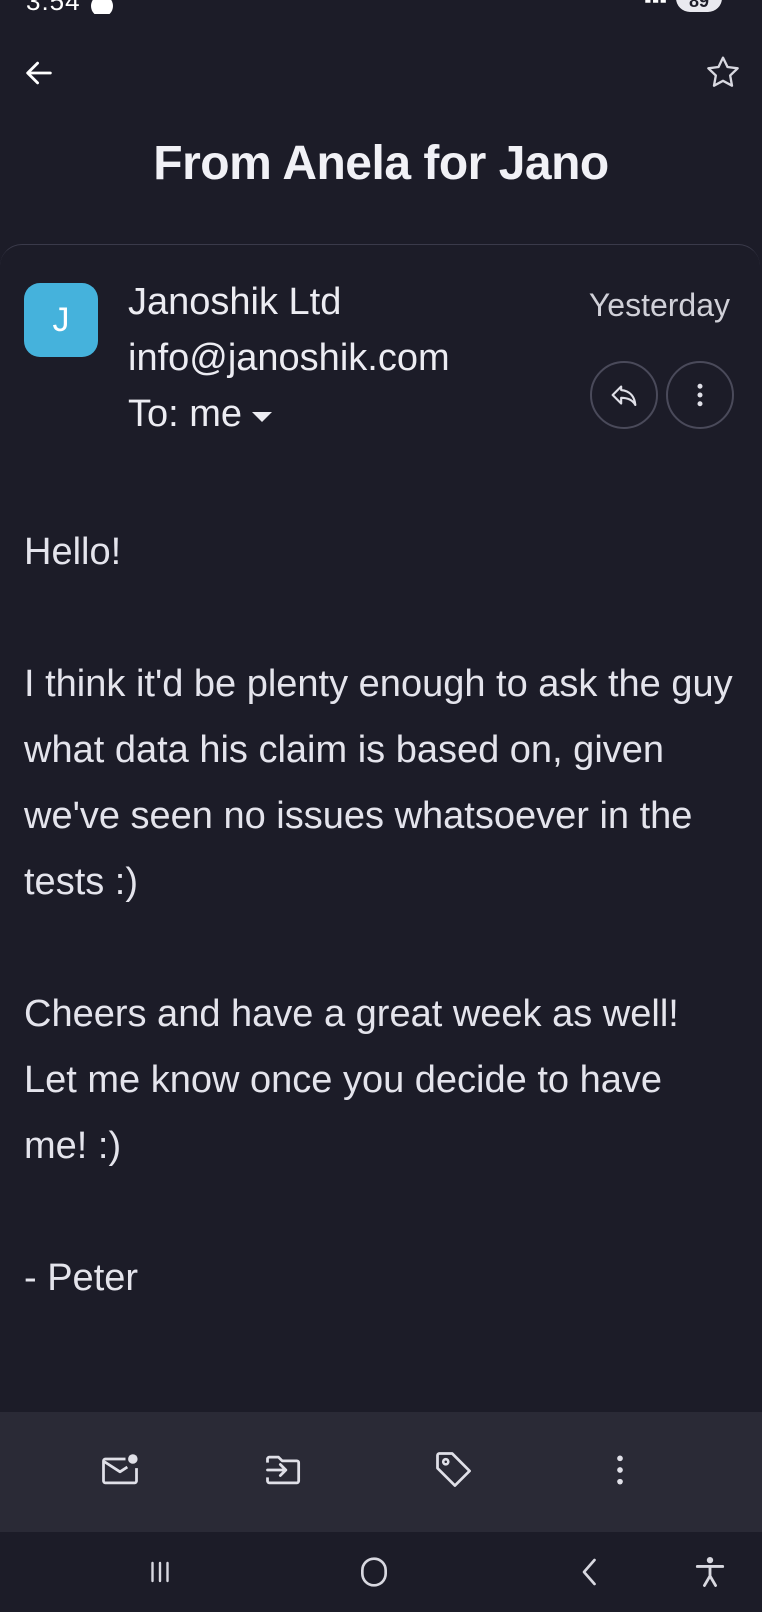 The height and width of the screenshot is (1612, 762). What do you see at coordinates (73, 552) in the screenshot?
I see `body-greeting: Hello!` at bounding box center [73, 552].